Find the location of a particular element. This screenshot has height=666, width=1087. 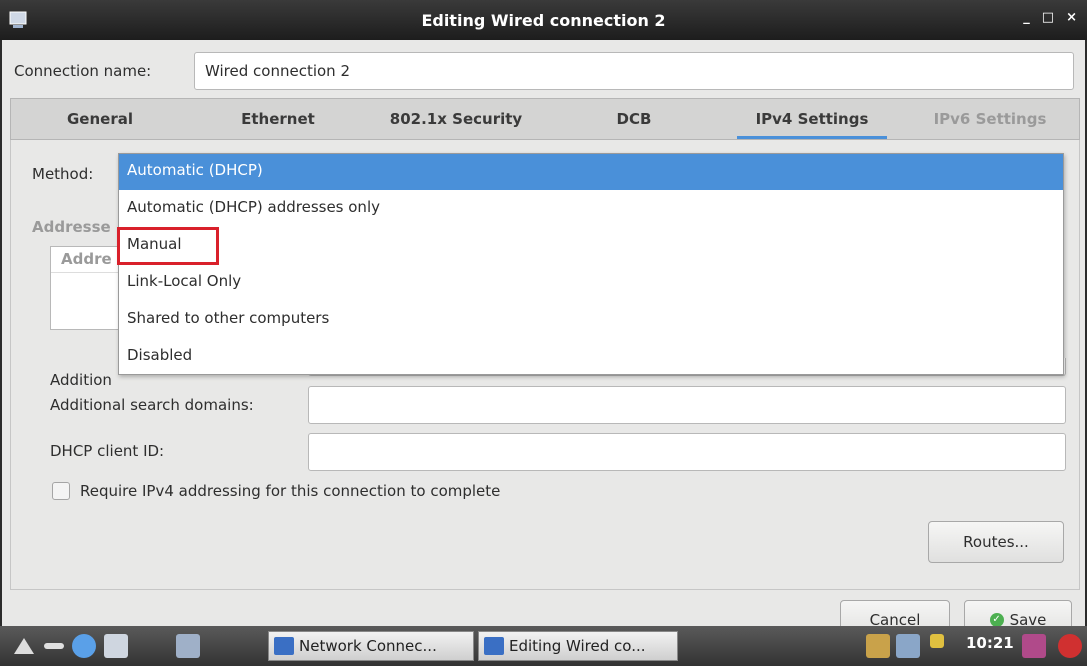

window-titlebar: Editing Wired connection 2 _ □ × is located at coordinates (543, 20).